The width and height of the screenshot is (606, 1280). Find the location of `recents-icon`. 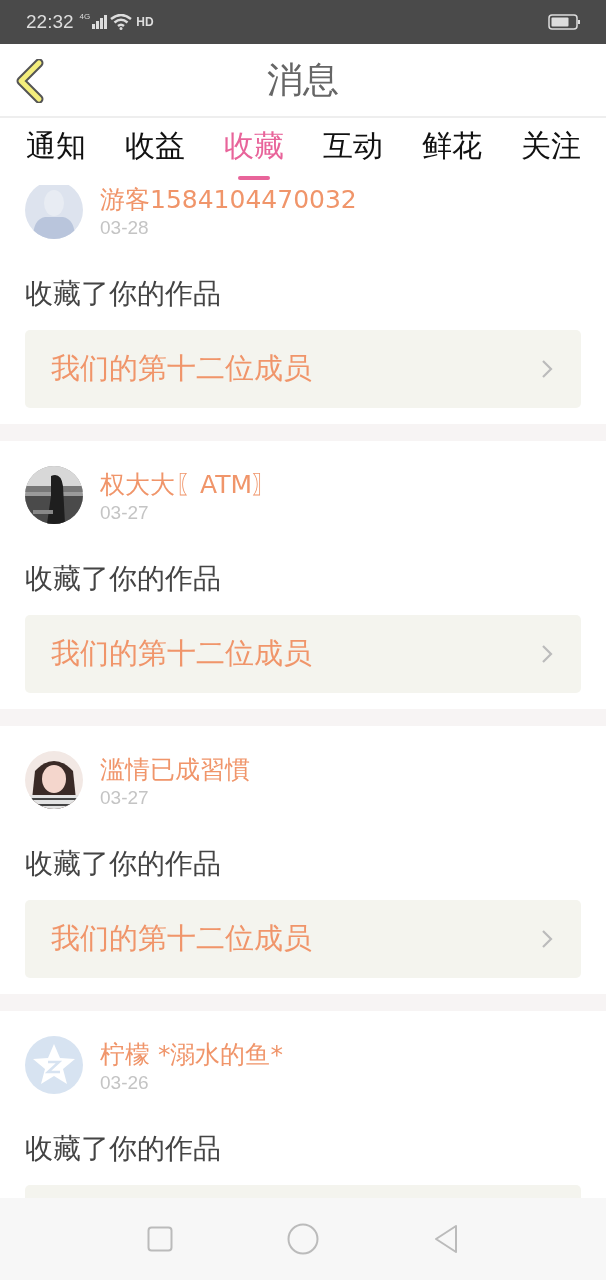

recents-icon is located at coordinates (160, 1239).